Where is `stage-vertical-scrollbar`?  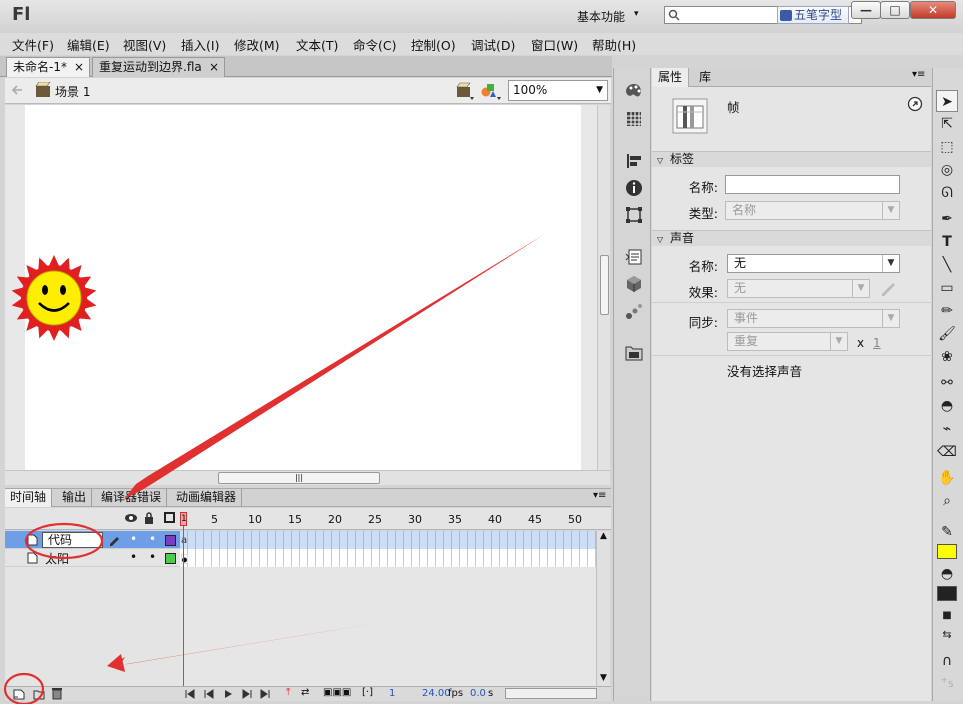
stage-vertical-scrollbar is located at coordinates (603, 287).